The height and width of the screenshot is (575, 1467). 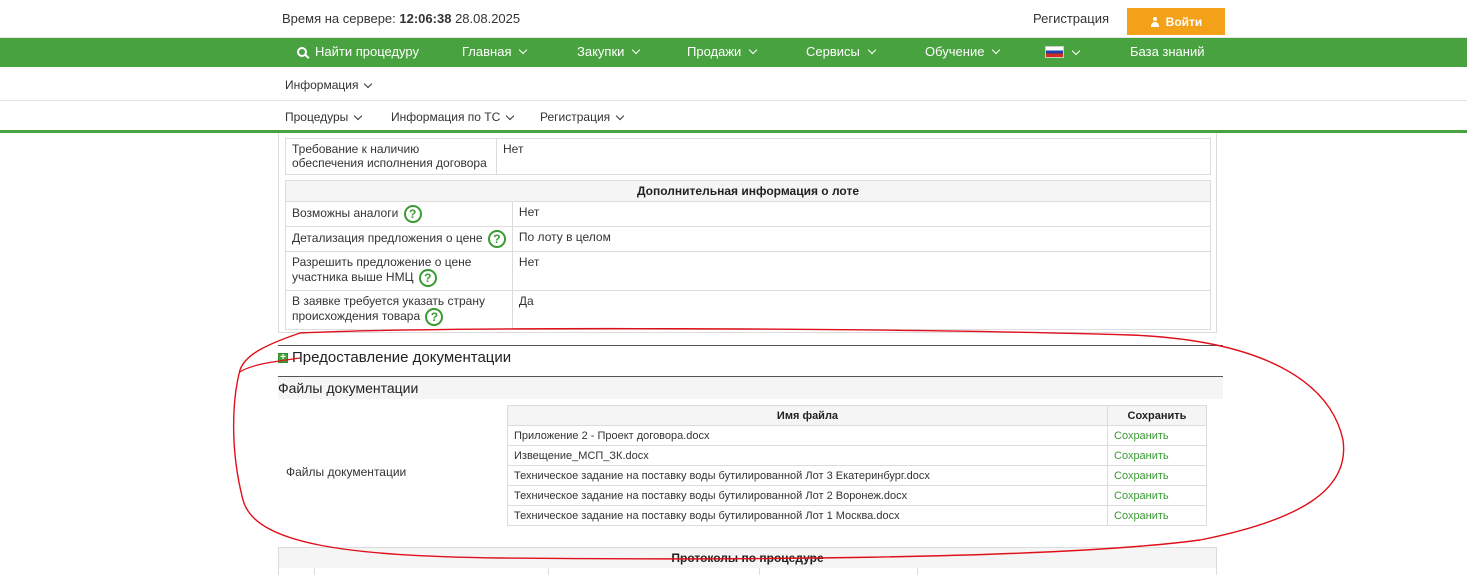 I want to click on subnav-ts-info-label: Информация по ТС, so click(x=446, y=117).